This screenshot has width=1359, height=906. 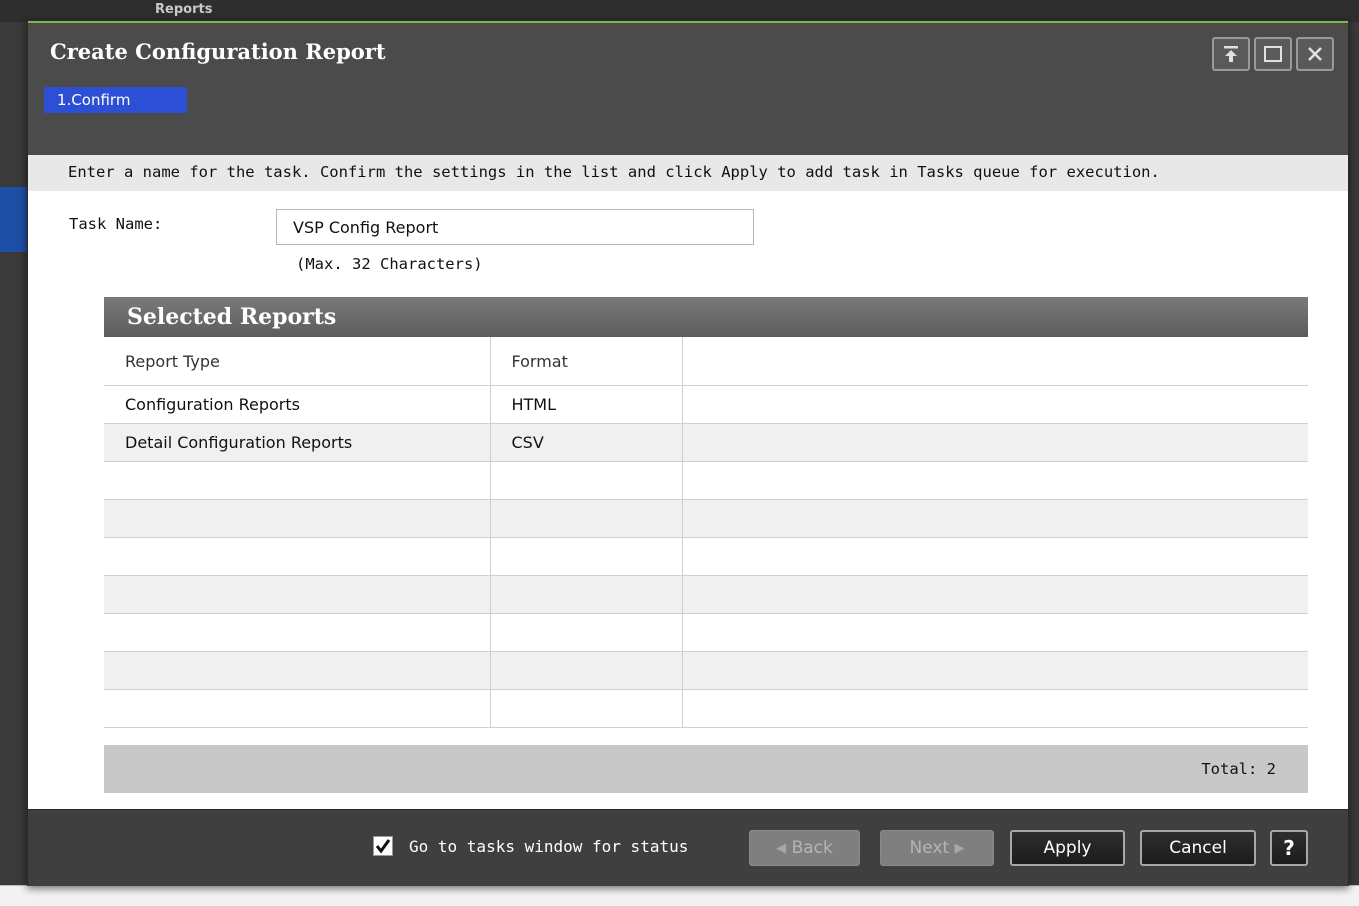 I want to click on pin-icon, so click(x=1231, y=54).